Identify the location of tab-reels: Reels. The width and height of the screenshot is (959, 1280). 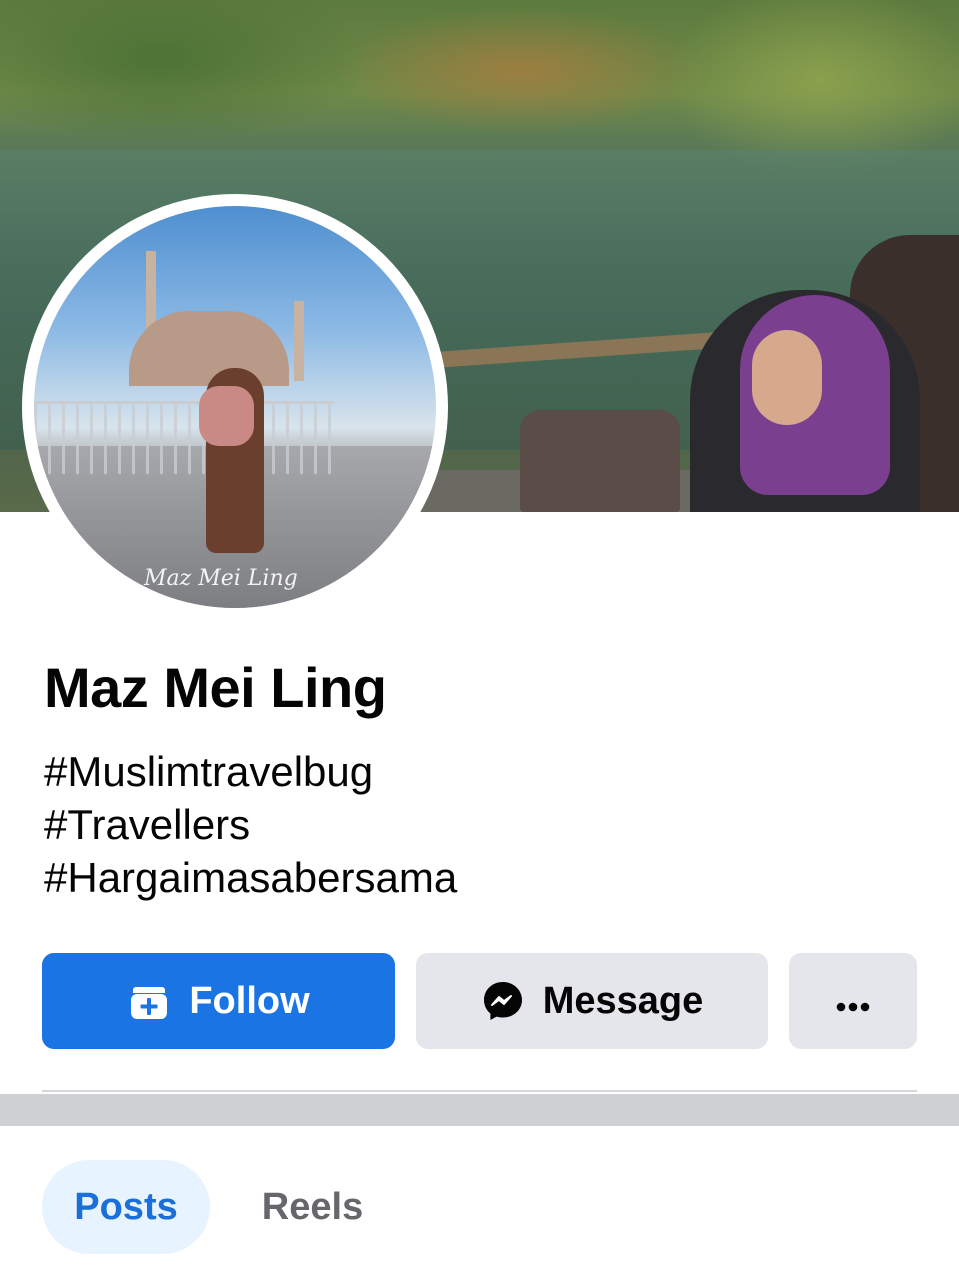
(312, 1207).